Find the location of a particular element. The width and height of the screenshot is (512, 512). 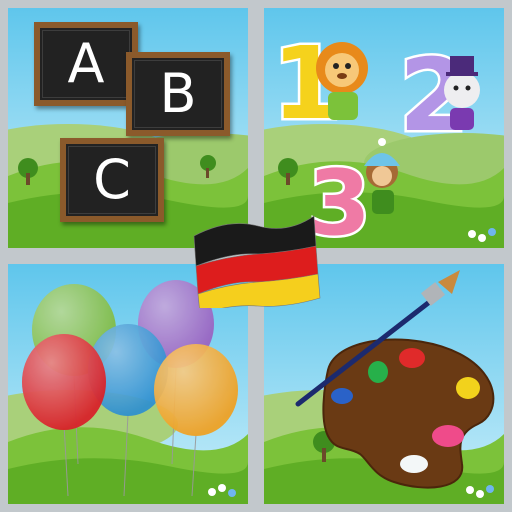

paint-blob-blue is located at coordinates (342, 396).